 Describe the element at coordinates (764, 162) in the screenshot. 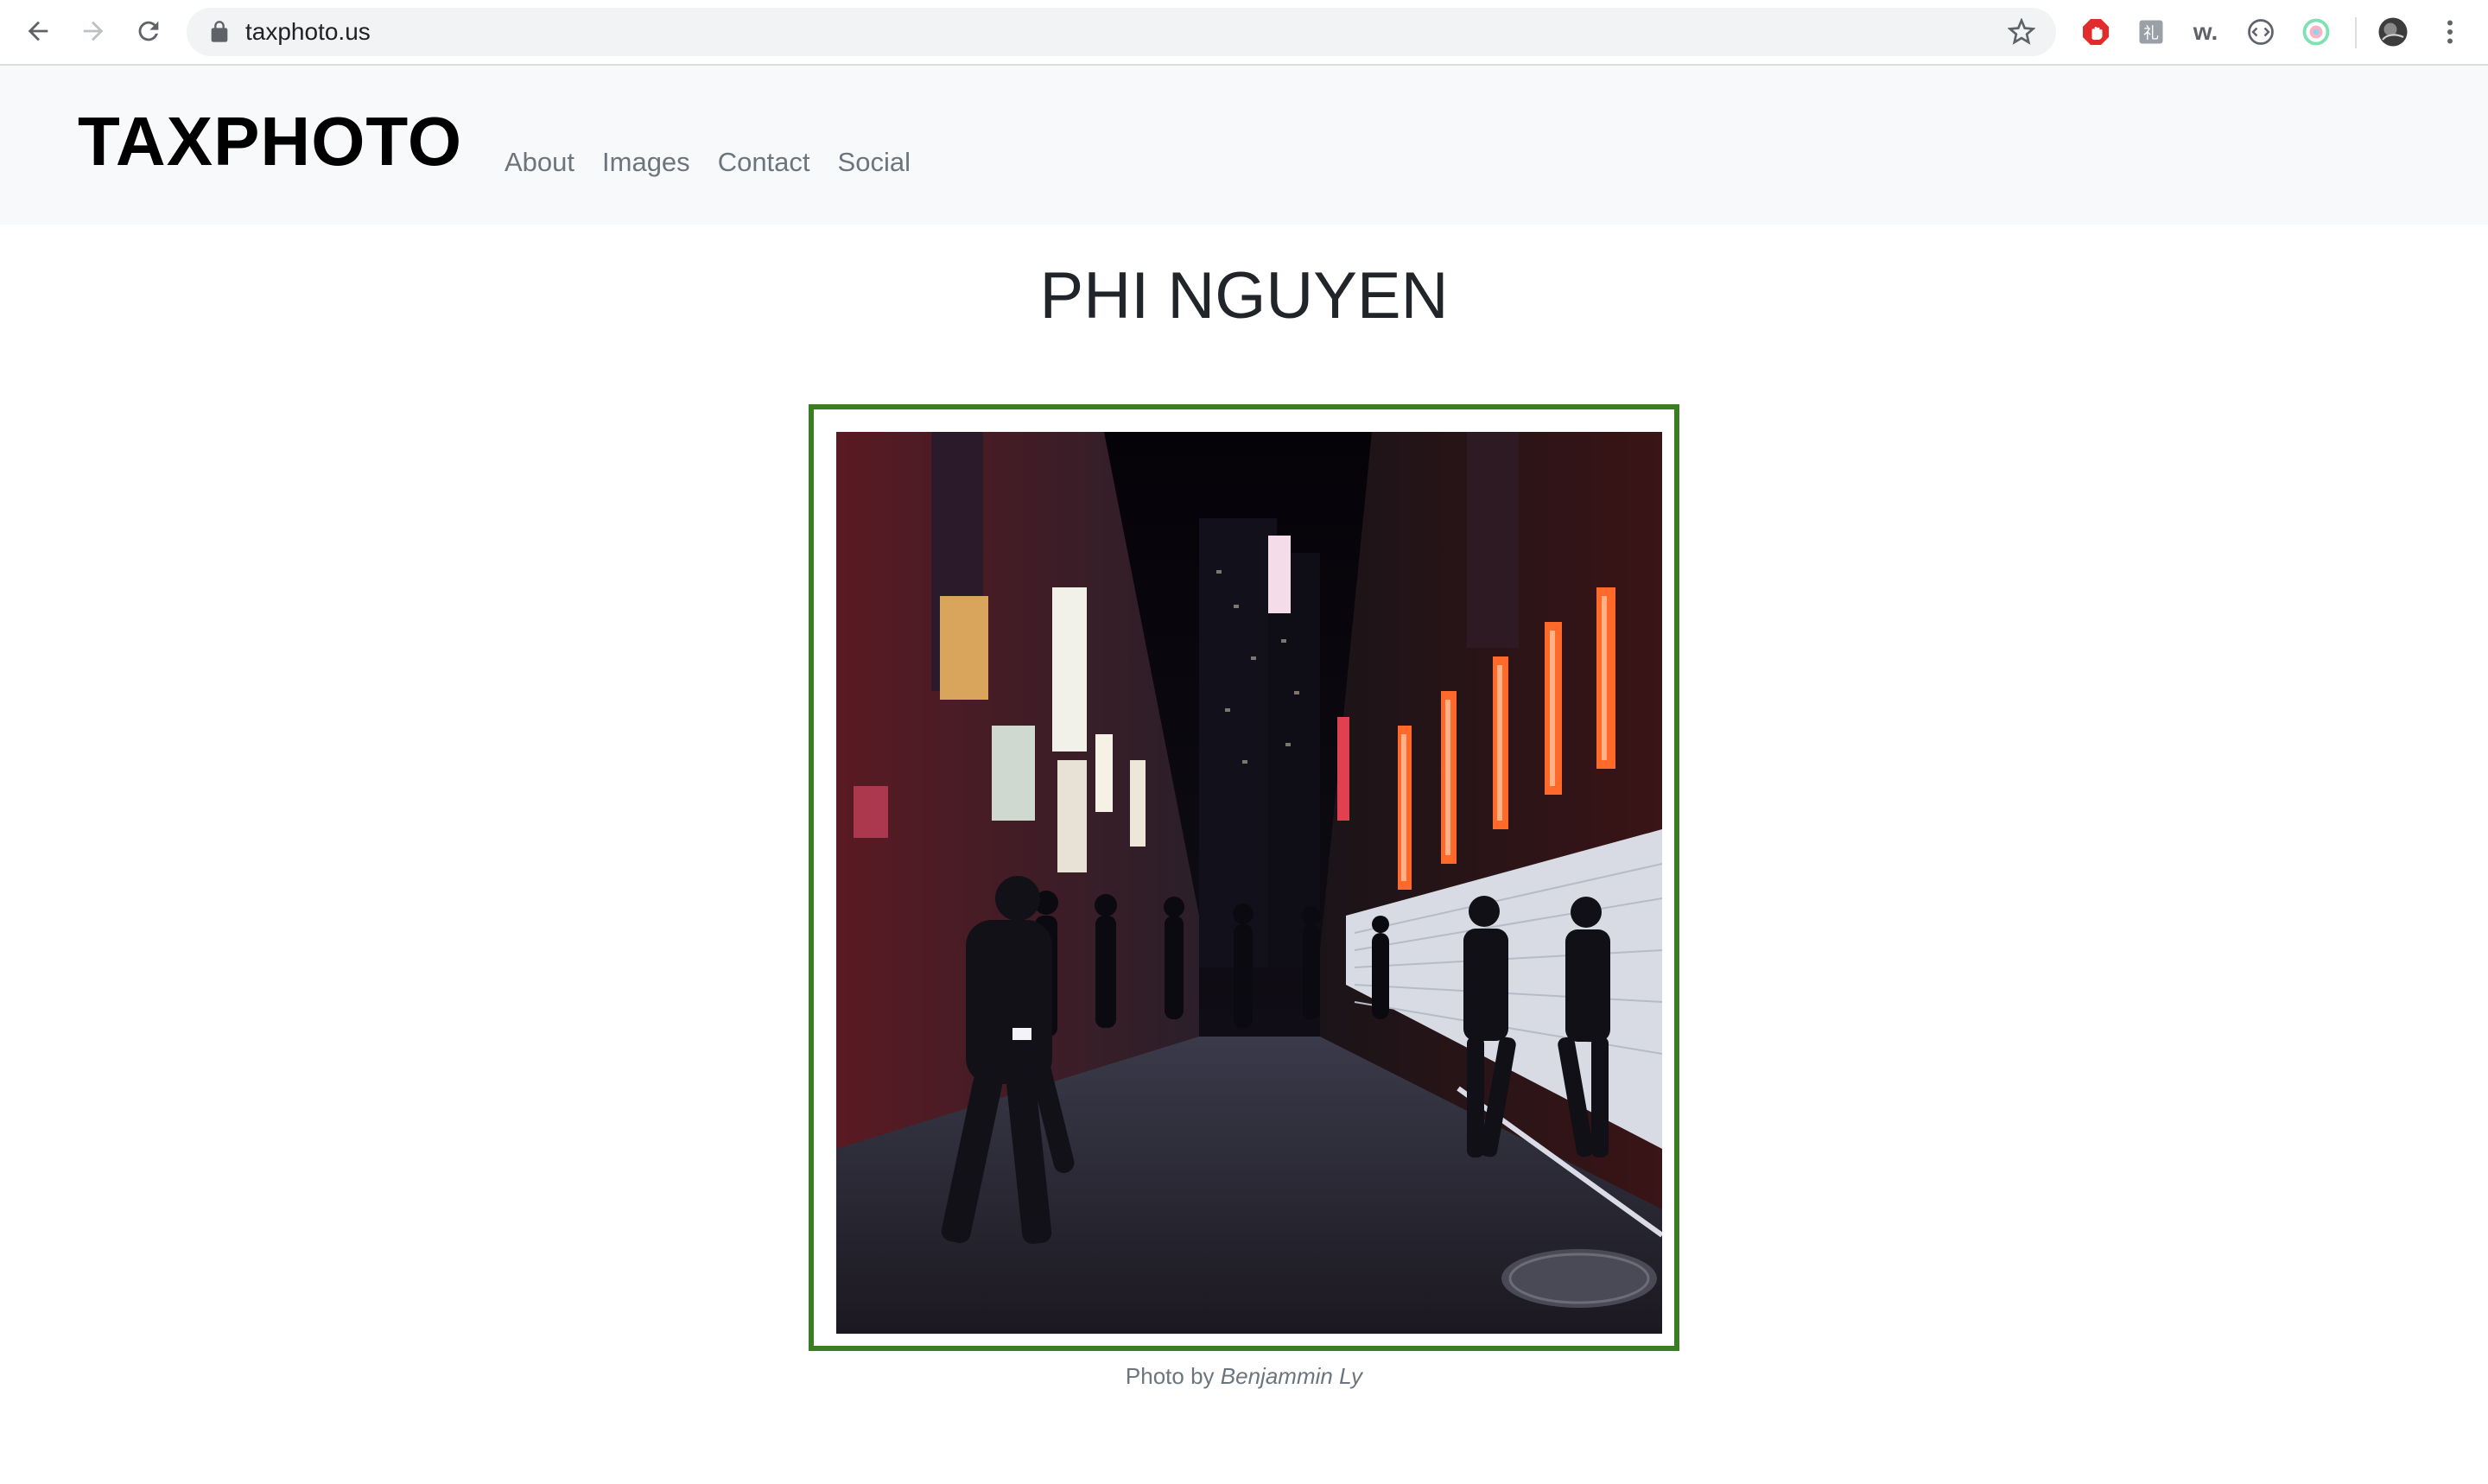

I see `nav-link-contact: Contact` at that location.